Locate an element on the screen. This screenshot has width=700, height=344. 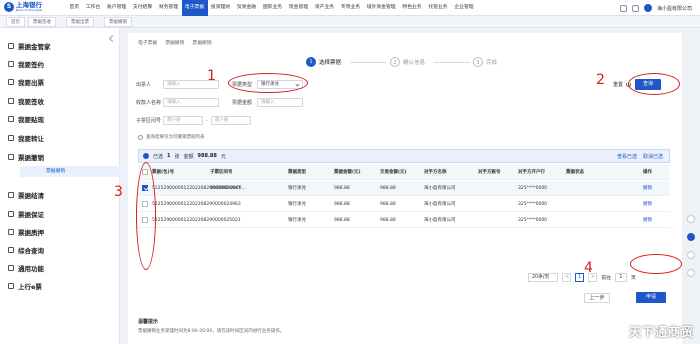
chat-icon is located at coordinates (691, 237).